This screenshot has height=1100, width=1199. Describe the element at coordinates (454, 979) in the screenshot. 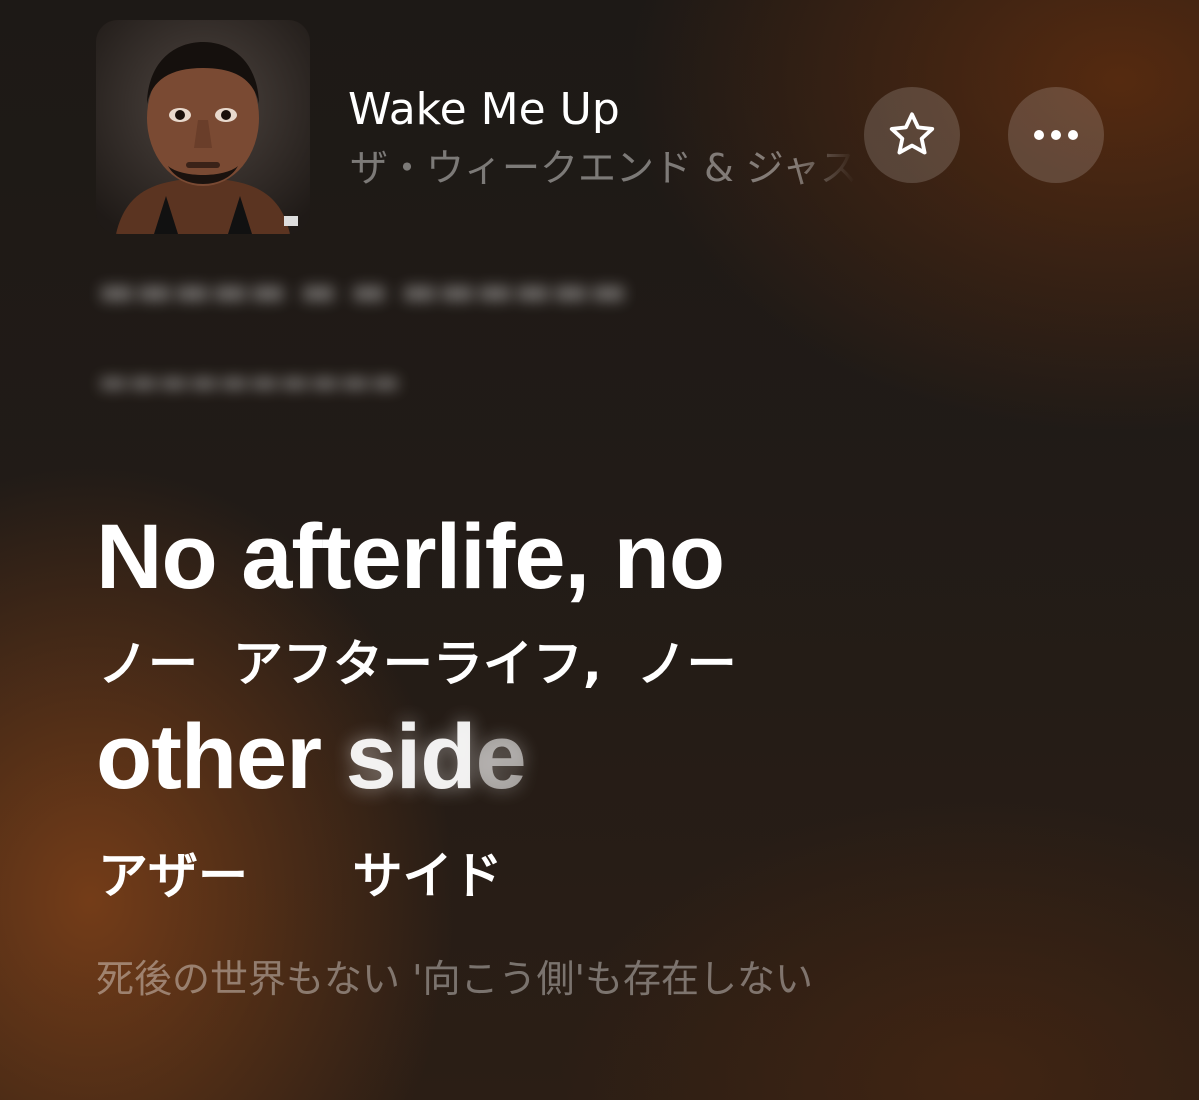

I see `lyric-translation: 死後の世界もない '向こう側'も存在しない` at that location.